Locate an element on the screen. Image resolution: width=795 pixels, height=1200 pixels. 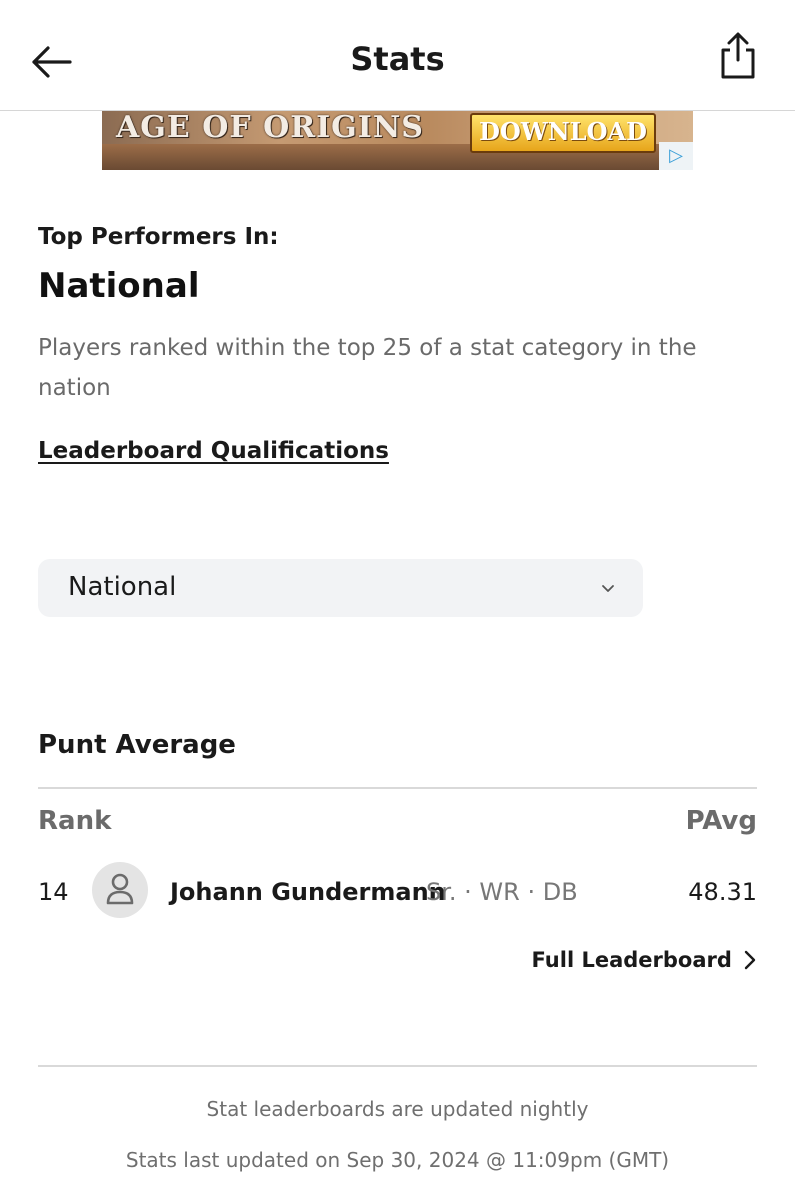
top-bar: Stats is located at coordinates (397, 55).